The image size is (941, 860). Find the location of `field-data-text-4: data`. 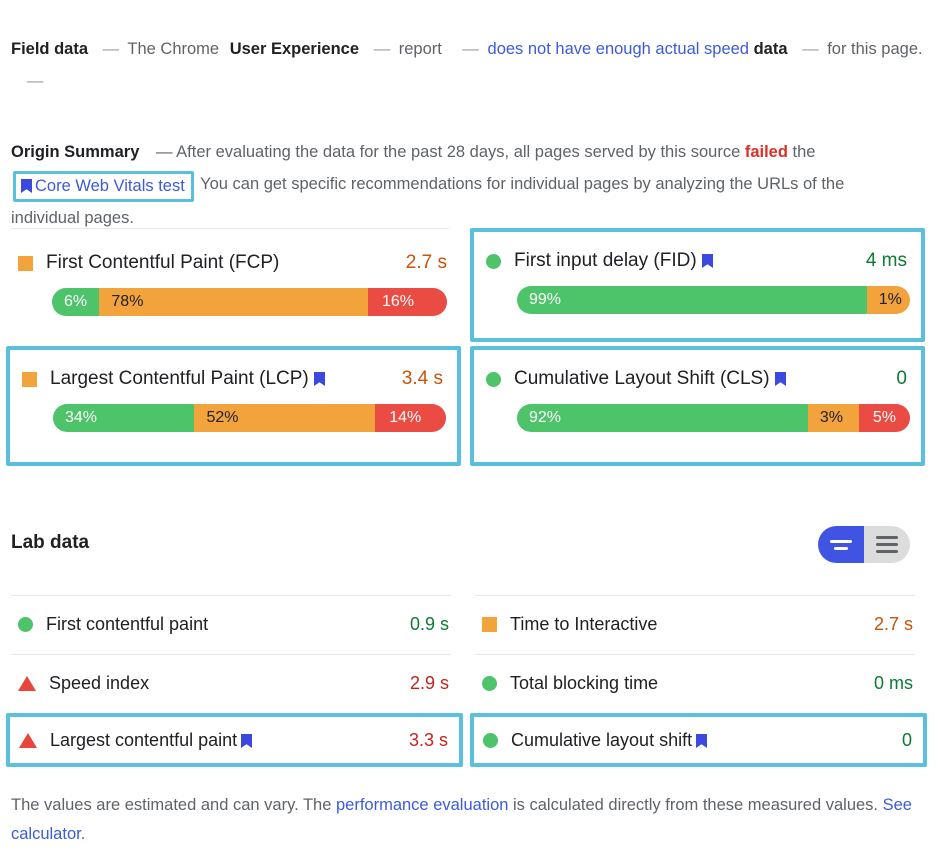

field-data-text-4: data is located at coordinates (770, 49).